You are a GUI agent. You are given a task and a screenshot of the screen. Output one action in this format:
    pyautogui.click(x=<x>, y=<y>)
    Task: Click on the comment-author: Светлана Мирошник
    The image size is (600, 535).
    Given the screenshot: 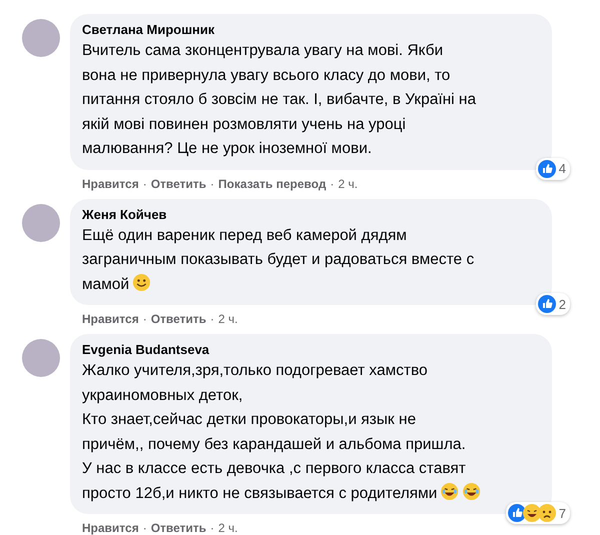 What is the action you would take?
    pyautogui.click(x=310, y=30)
    